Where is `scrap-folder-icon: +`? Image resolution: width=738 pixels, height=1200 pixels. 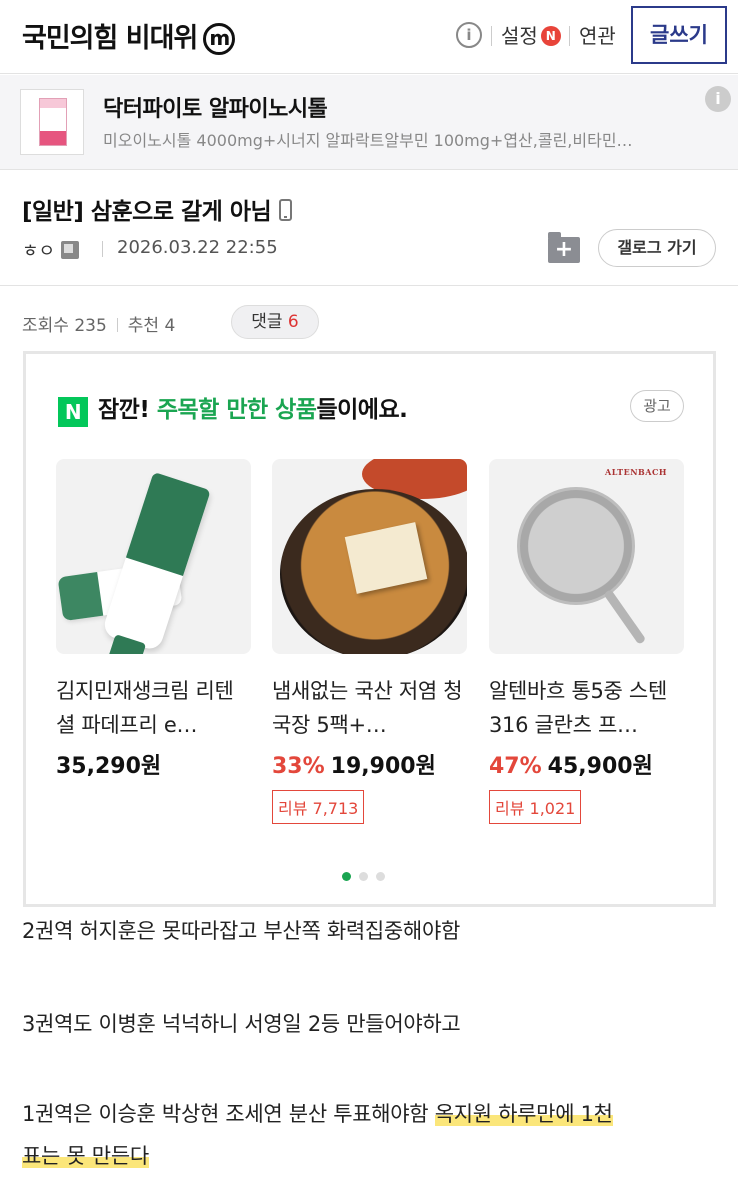
scrap-folder-icon: + is located at coordinates (564, 247).